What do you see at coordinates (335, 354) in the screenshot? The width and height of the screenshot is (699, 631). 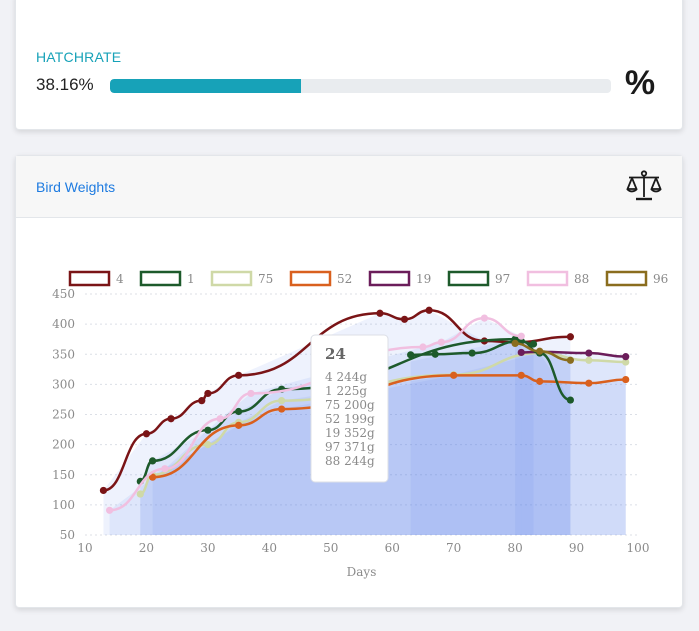 I see `tooltip-title: 24` at bounding box center [335, 354].